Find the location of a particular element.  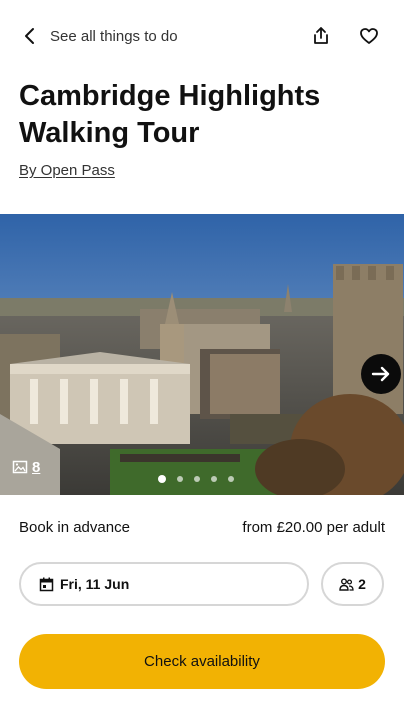

guests-picker: 2 is located at coordinates (352, 584).